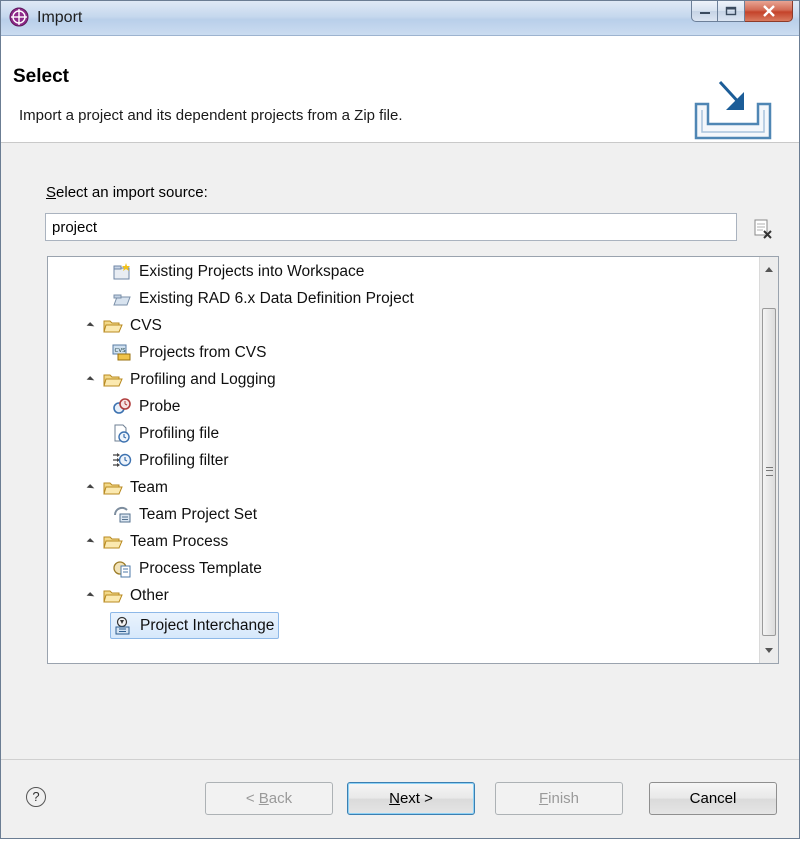  Describe the element at coordinates (165, 433) in the screenshot. I see `tree-item-profiling-file: Profiling file` at that location.